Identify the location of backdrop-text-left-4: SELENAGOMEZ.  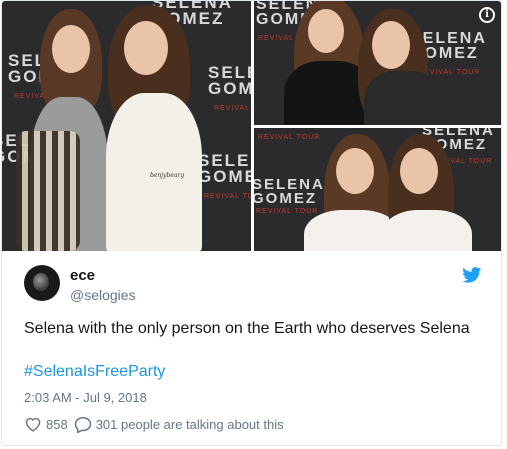
(224, 169).